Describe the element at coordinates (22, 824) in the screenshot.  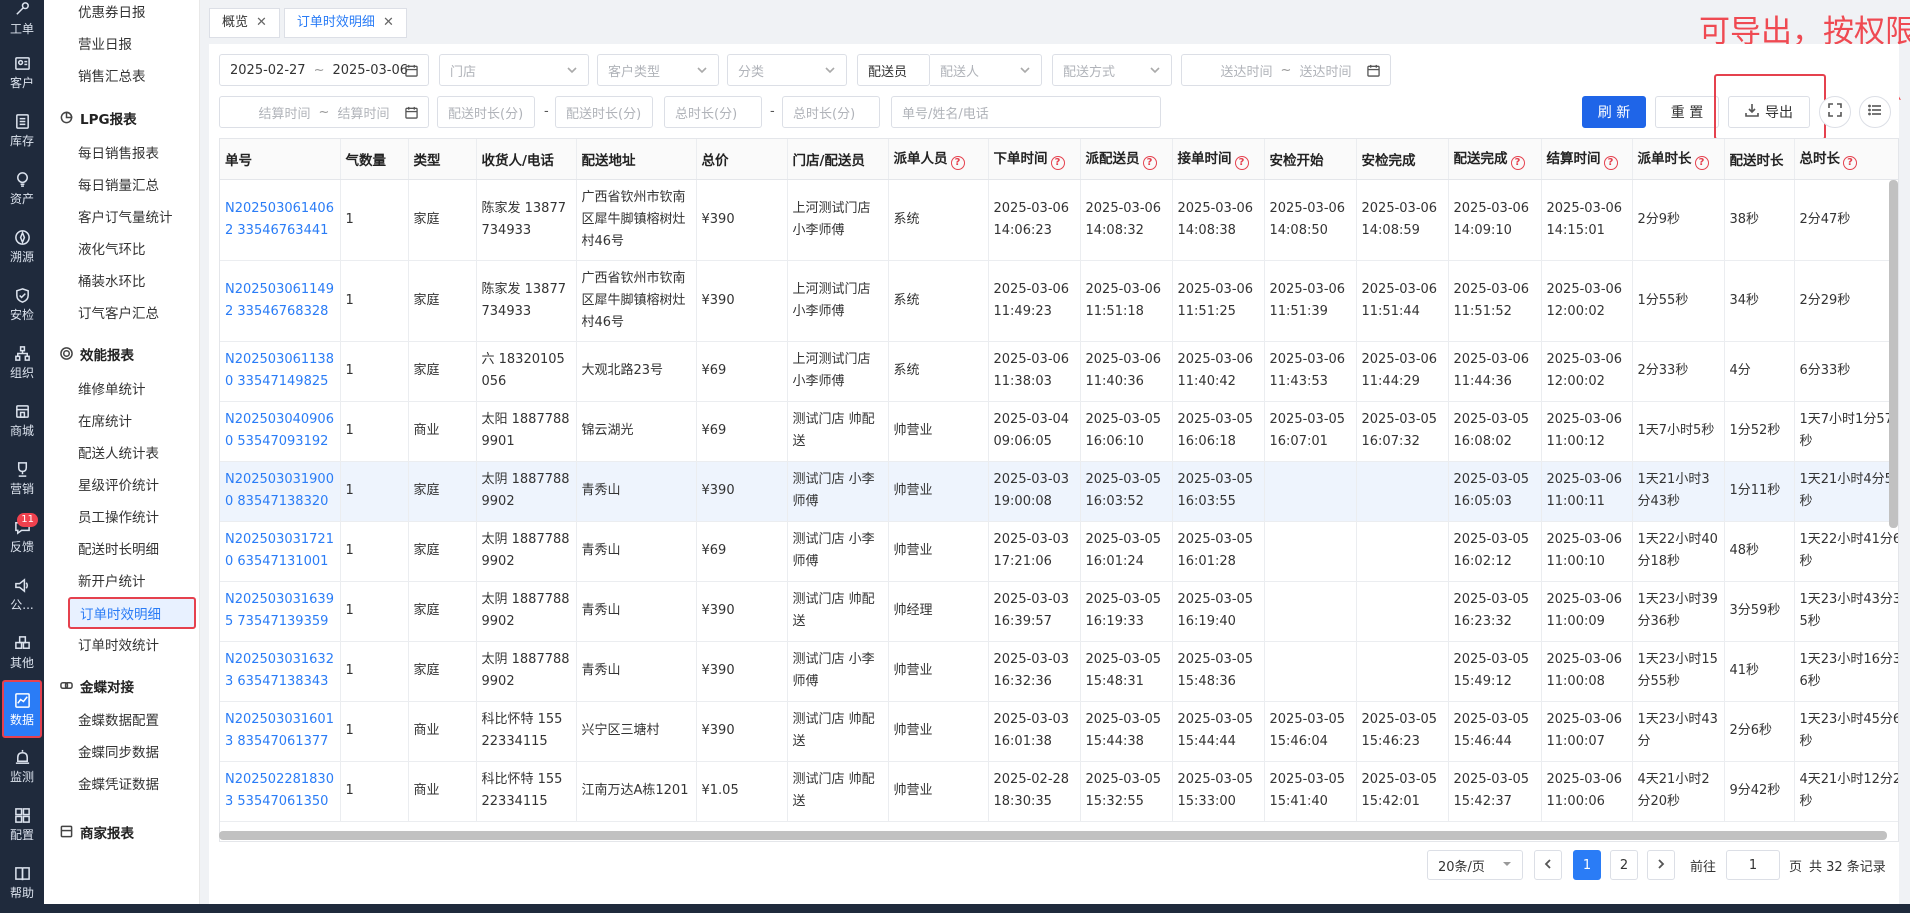
I see `rail-config: 配置` at that location.